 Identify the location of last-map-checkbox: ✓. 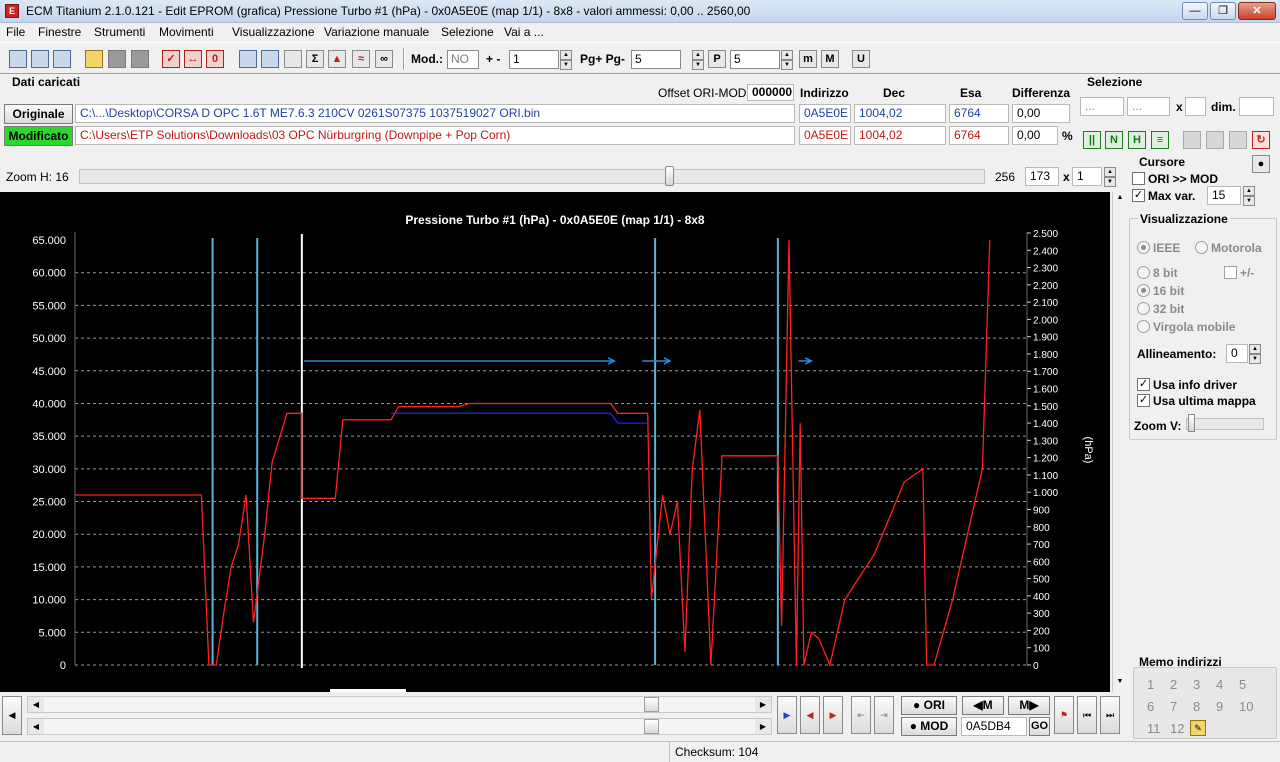
(1143, 400).